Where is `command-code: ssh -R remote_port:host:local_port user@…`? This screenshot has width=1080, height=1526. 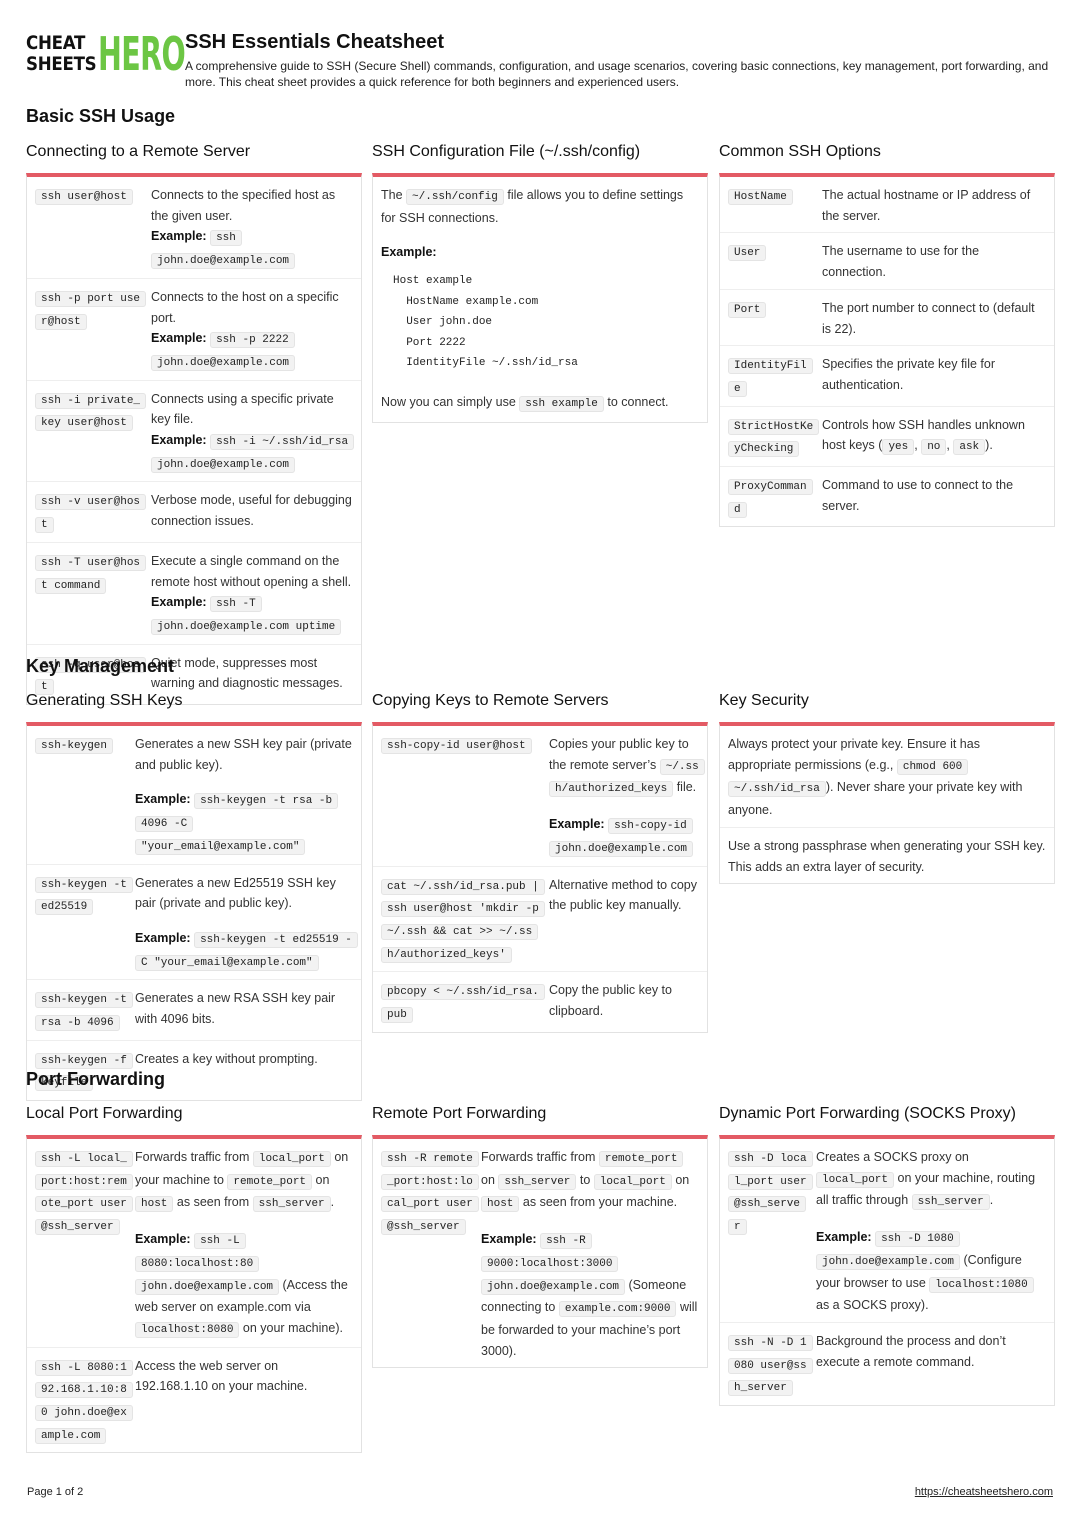
command-code: ssh -R remote_port:host:local_port user@… is located at coordinates (430, 1193).